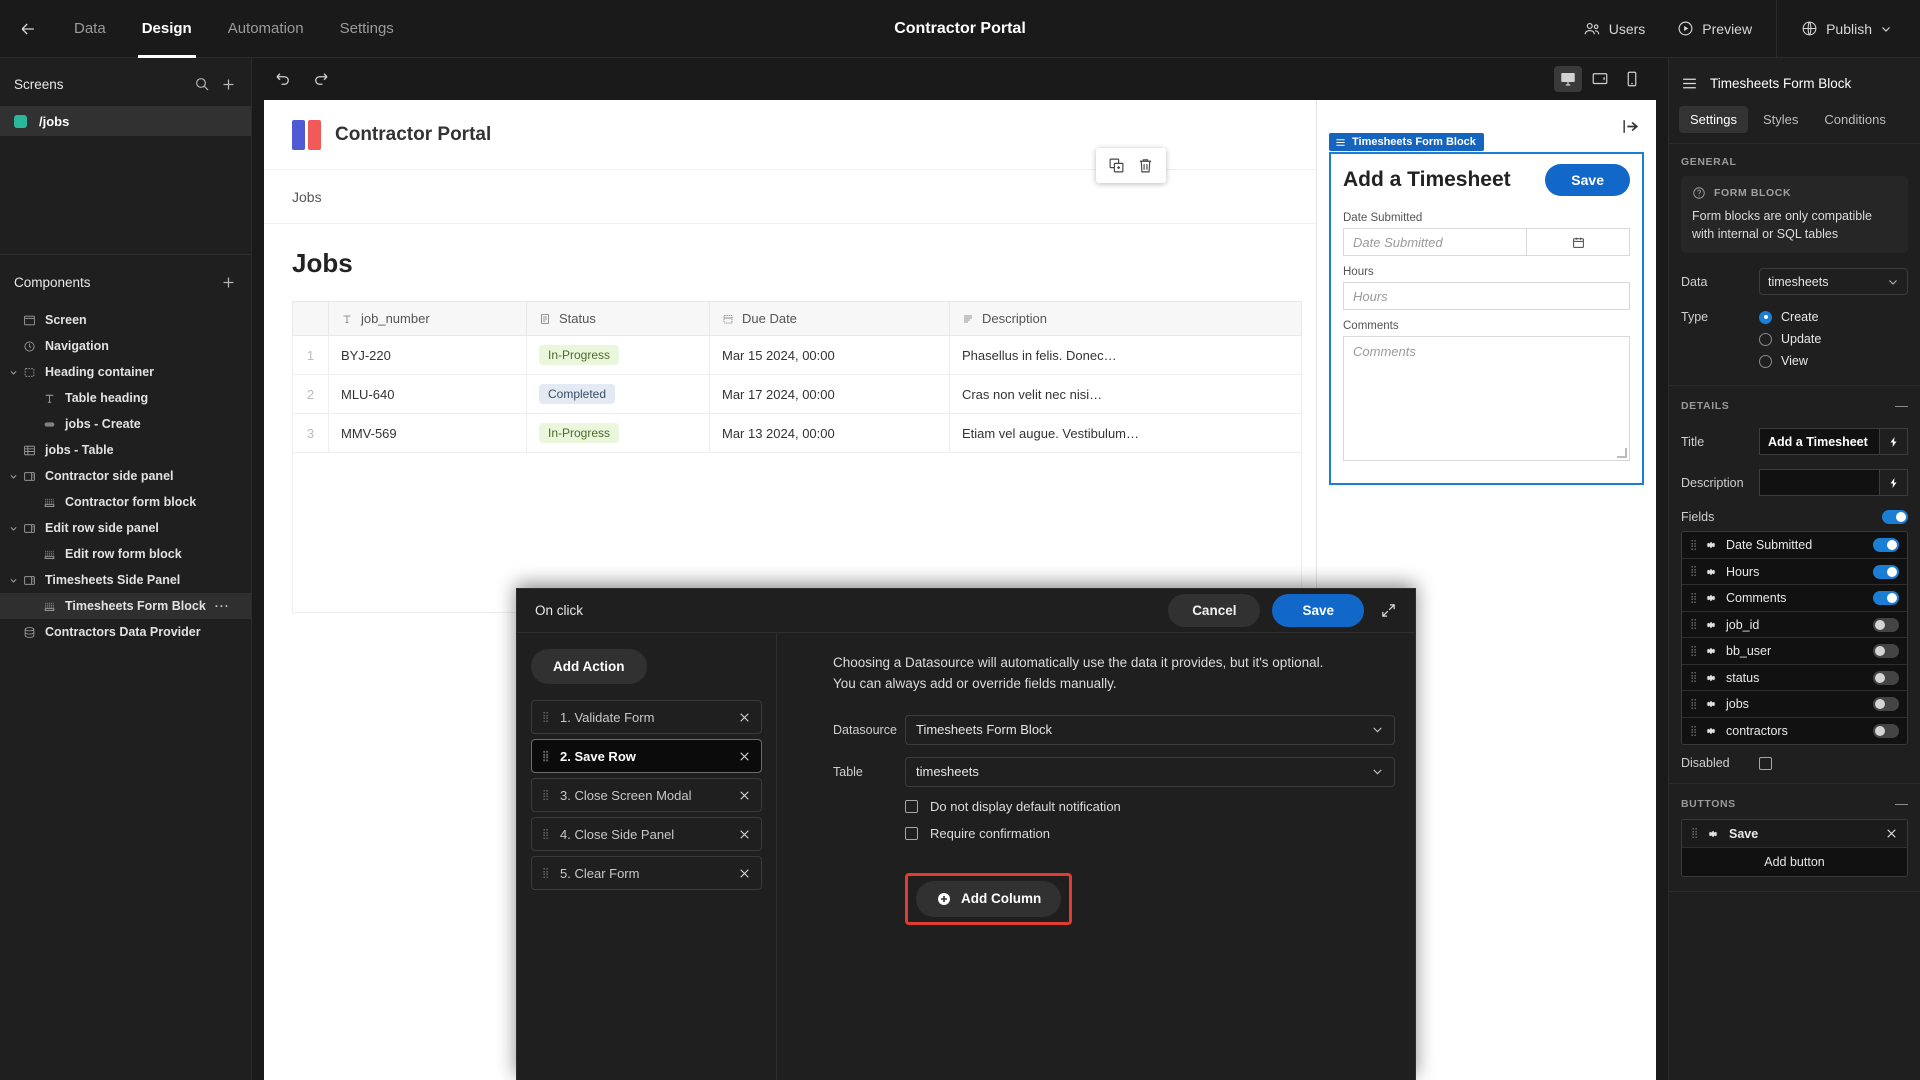 The height and width of the screenshot is (1080, 1920). Describe the element at coordinates (1790, 339) in the screenshot. I see `type-option-update: Update` at that location.